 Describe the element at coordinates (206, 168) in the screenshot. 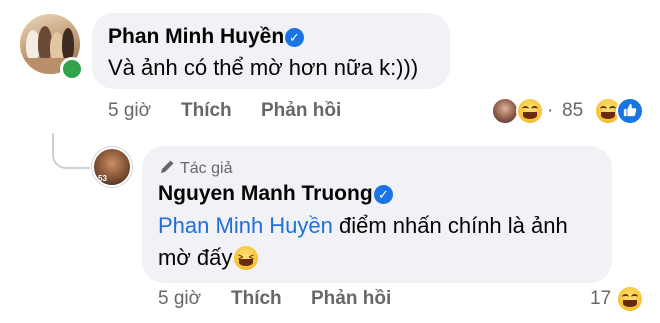

I see `author-badge-label: Tác giả` at that location.